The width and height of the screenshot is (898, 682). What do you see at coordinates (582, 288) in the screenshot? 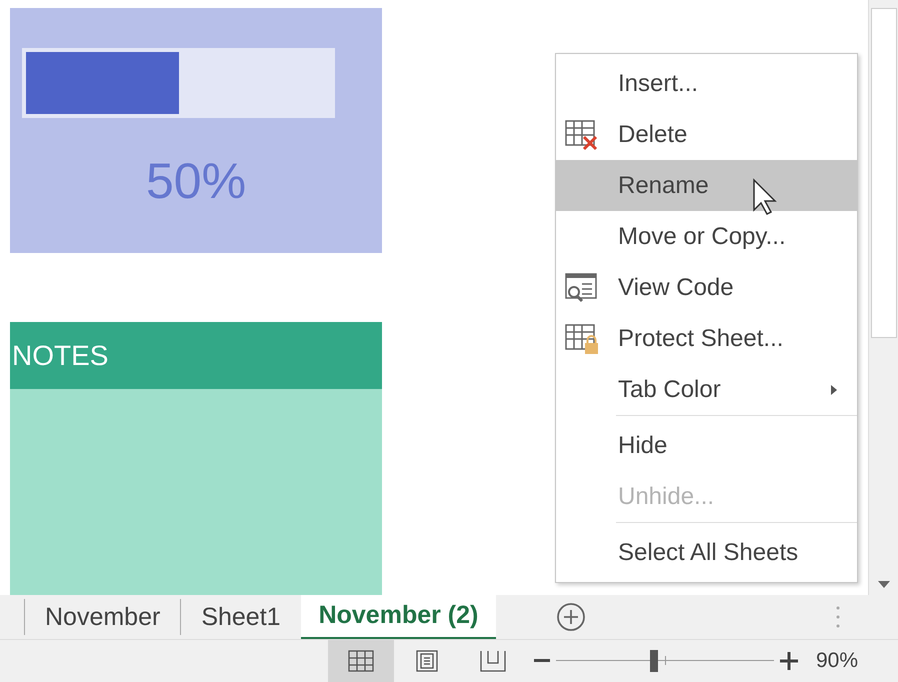
I see `view-code-icon` at bounding box center [582, 288].